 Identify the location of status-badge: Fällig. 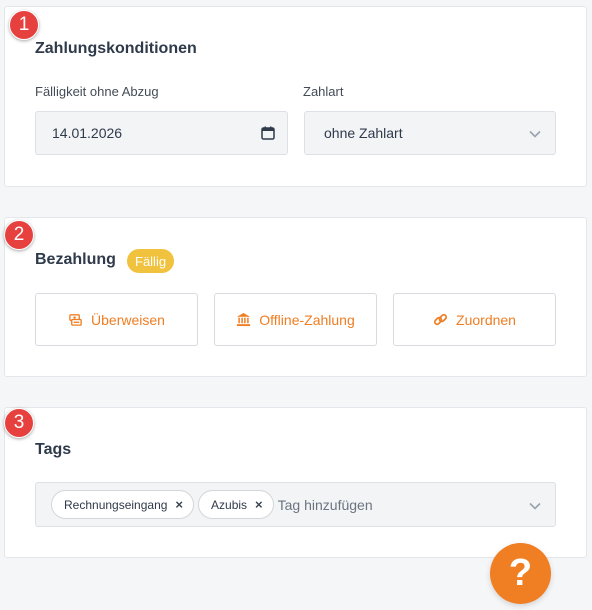
(151, 261).